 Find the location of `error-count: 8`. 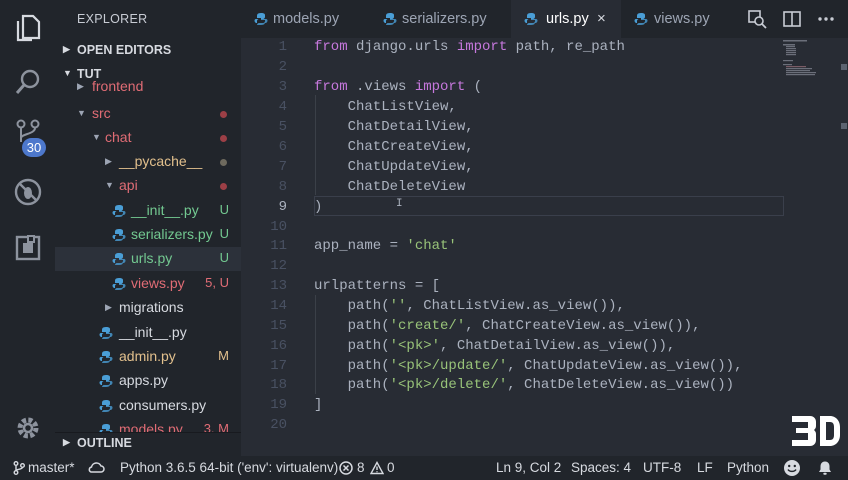

error-count: 8 is located at coordinates (361, 467).